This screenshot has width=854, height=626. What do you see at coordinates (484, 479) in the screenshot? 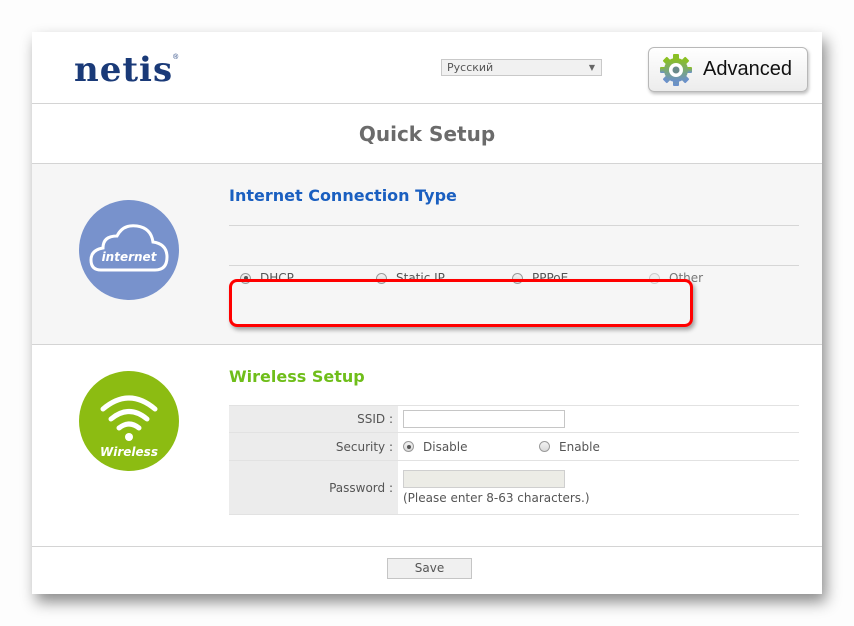
I see `password-input` at bounding box center [484, 479].